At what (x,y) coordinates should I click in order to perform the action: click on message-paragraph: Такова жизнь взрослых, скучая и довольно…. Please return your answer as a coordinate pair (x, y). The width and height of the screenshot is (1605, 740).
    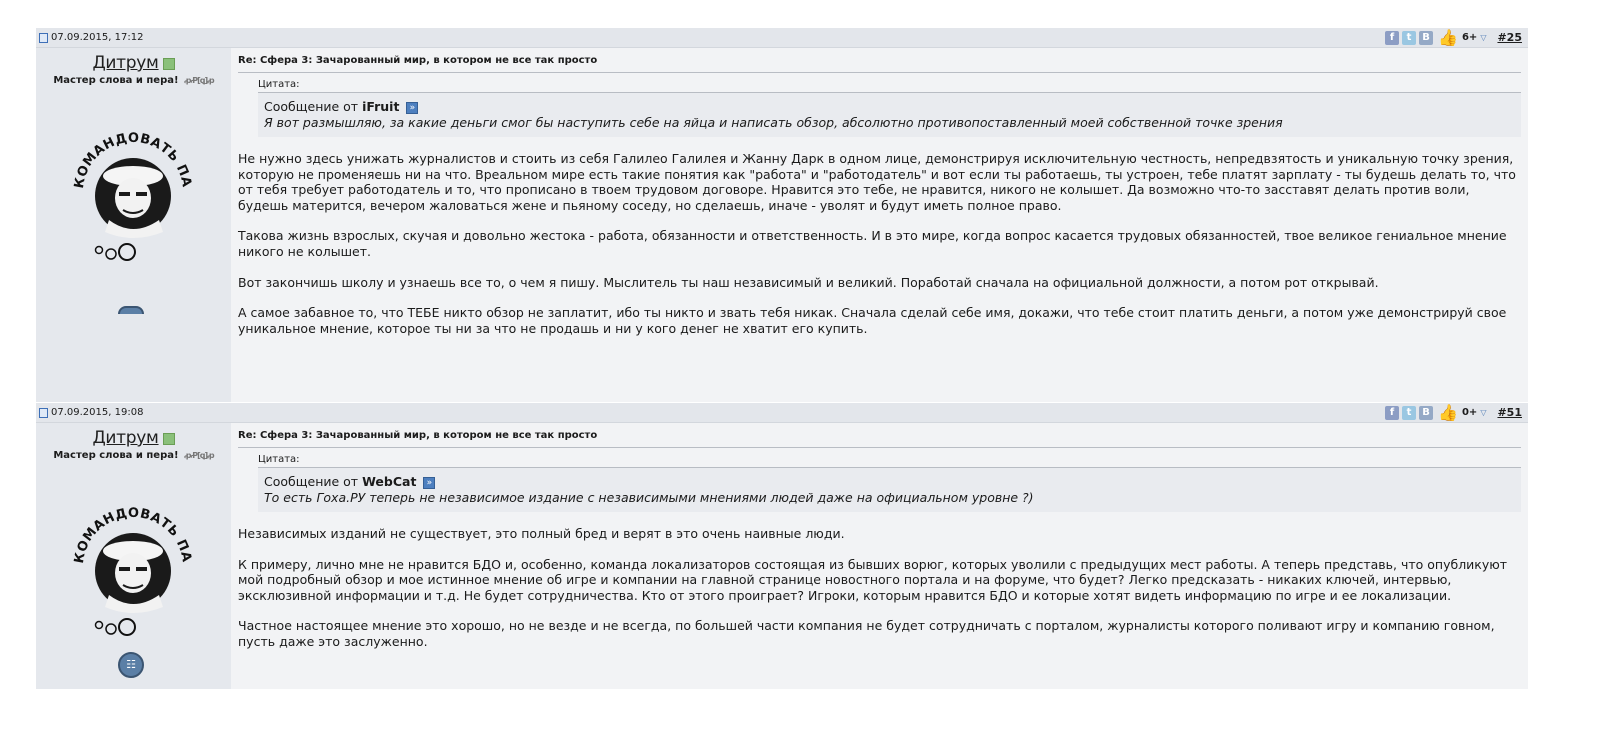
    Looking at the image, I should click on (872, 243).